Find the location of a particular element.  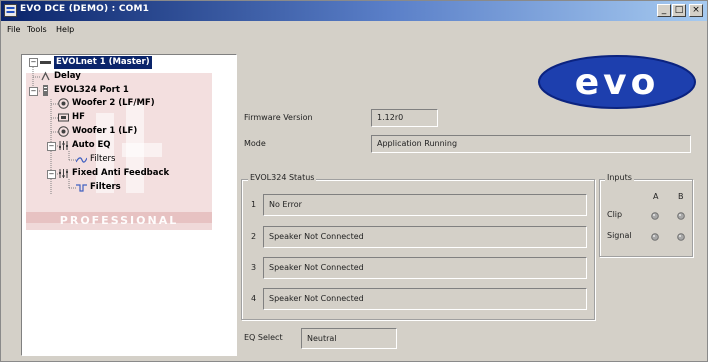

network-icon is located at coordinates (45, 62).